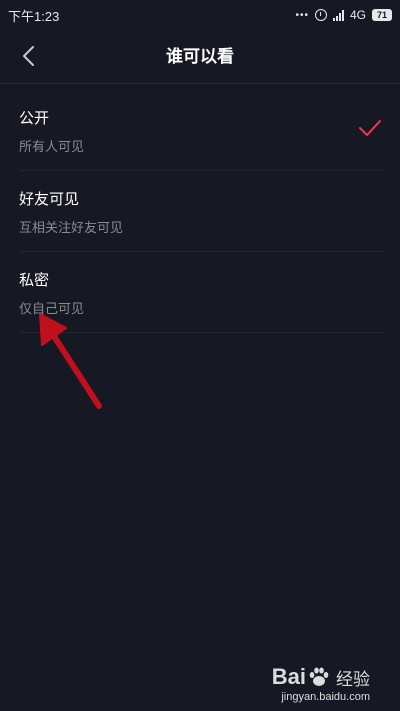 This screenshot has width=400, height=711. What do you see at coordinates (200, 15) in the screenshot?
I see `status-bar: 下午1:23 ••• 4G 71` at bounding box center [200, 15].